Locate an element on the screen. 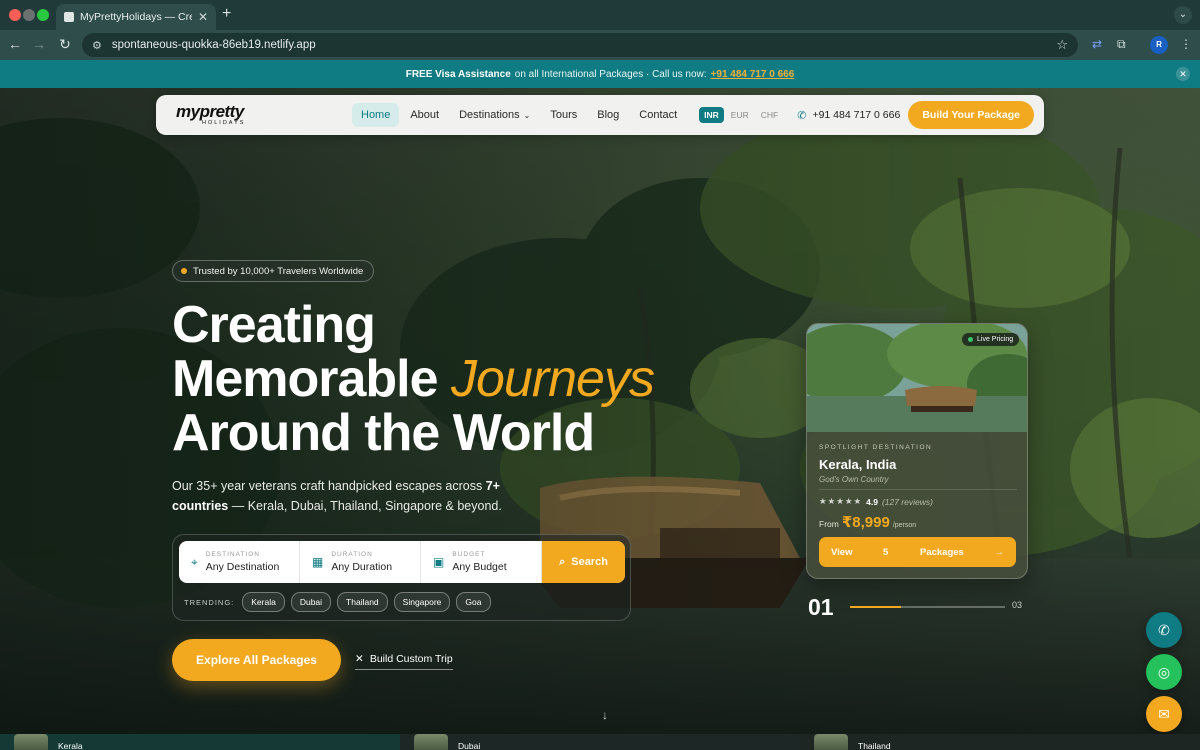  minimize-window-icon is located at coordinates (29, 15).